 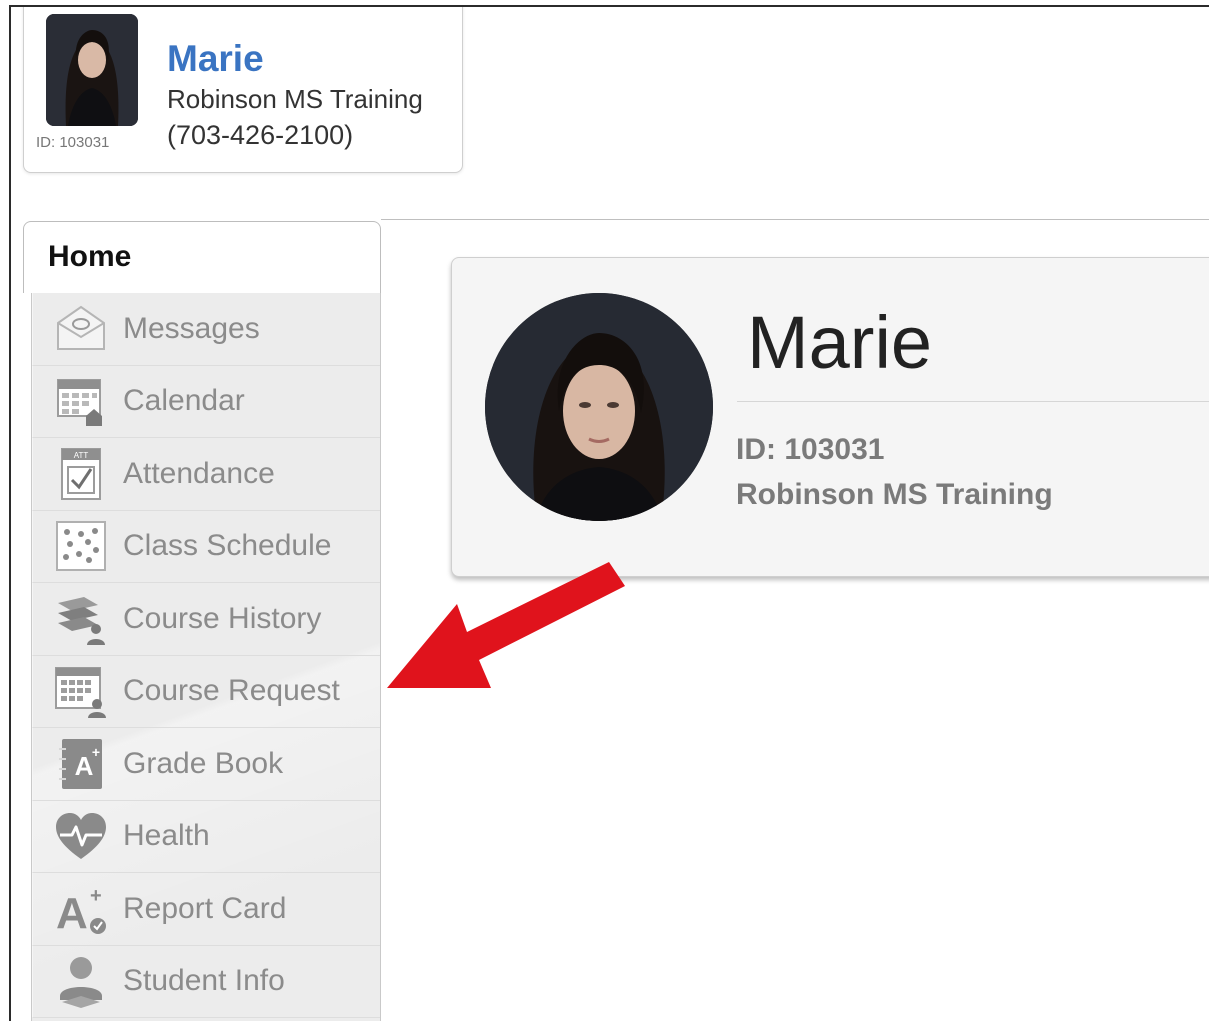 What do you see at coordinates (231, 691) in the screenshot?
I see `sidebar-item-label: Course Request` at bounding box center [231, 691].